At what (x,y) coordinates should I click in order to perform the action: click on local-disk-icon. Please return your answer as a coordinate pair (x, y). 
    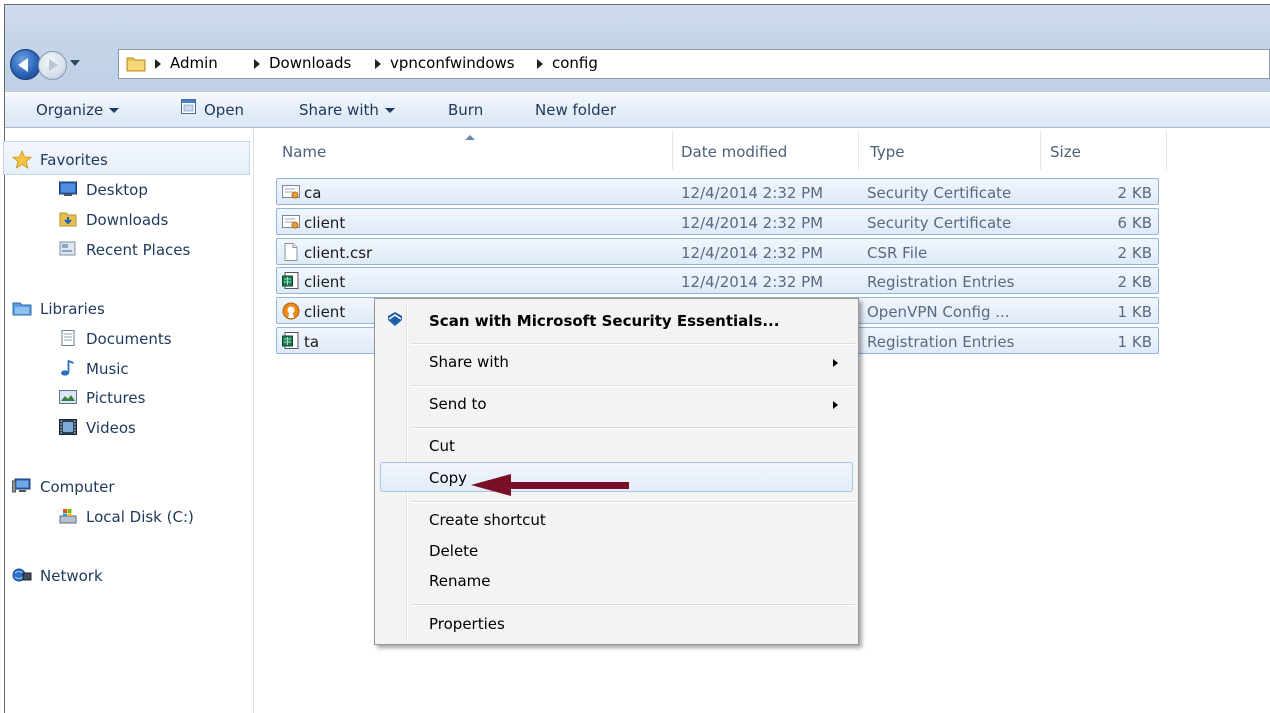
    Looking at the image, I should click on (68, 516).